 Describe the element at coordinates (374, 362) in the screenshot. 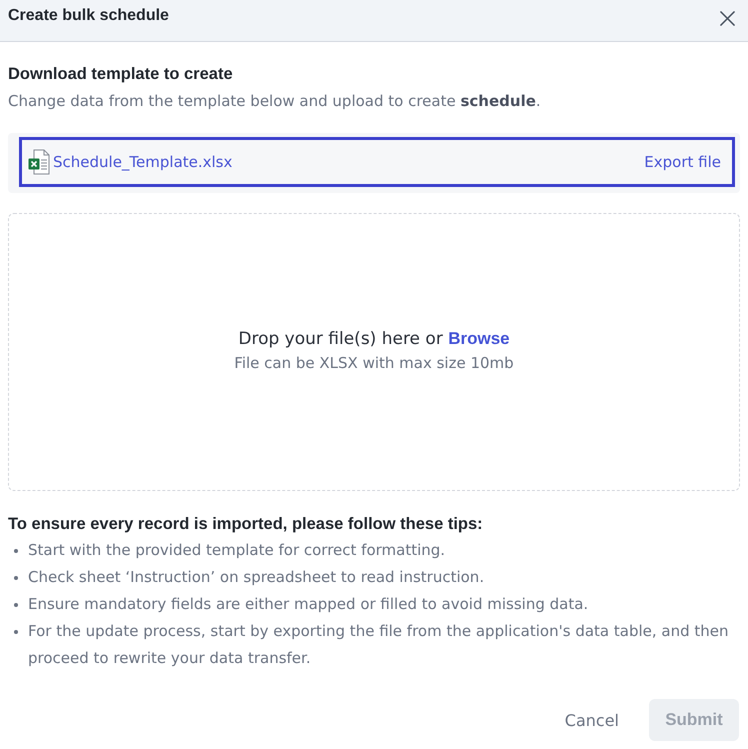

I see `file-requirements-hint: File can be XLSX with max size 10mb` at that location.